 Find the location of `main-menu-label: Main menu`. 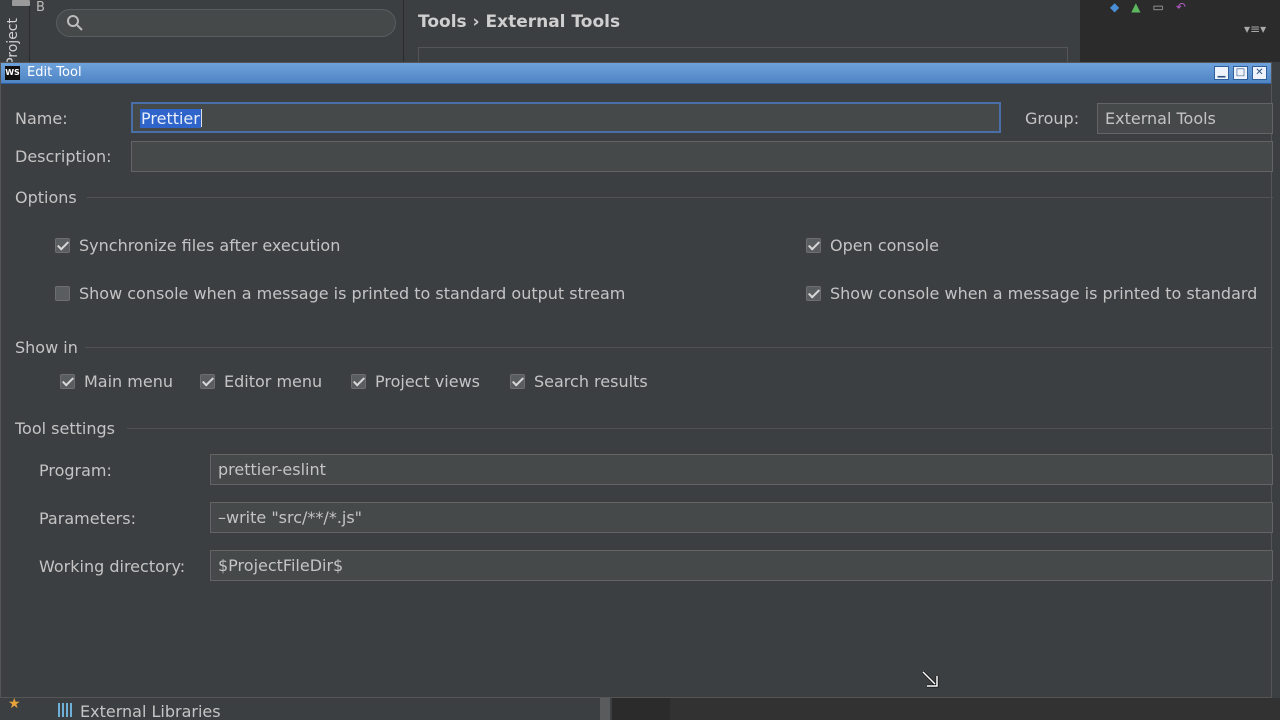

main-menu-label: Main menu is located at coordinates (128, 381).